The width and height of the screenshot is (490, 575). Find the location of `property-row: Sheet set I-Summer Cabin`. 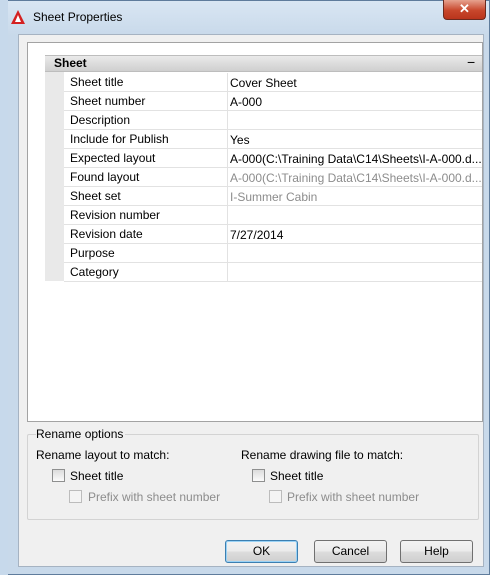

property-row: Sheet set I-Summer Cabin is located at coordinates (273, 196).